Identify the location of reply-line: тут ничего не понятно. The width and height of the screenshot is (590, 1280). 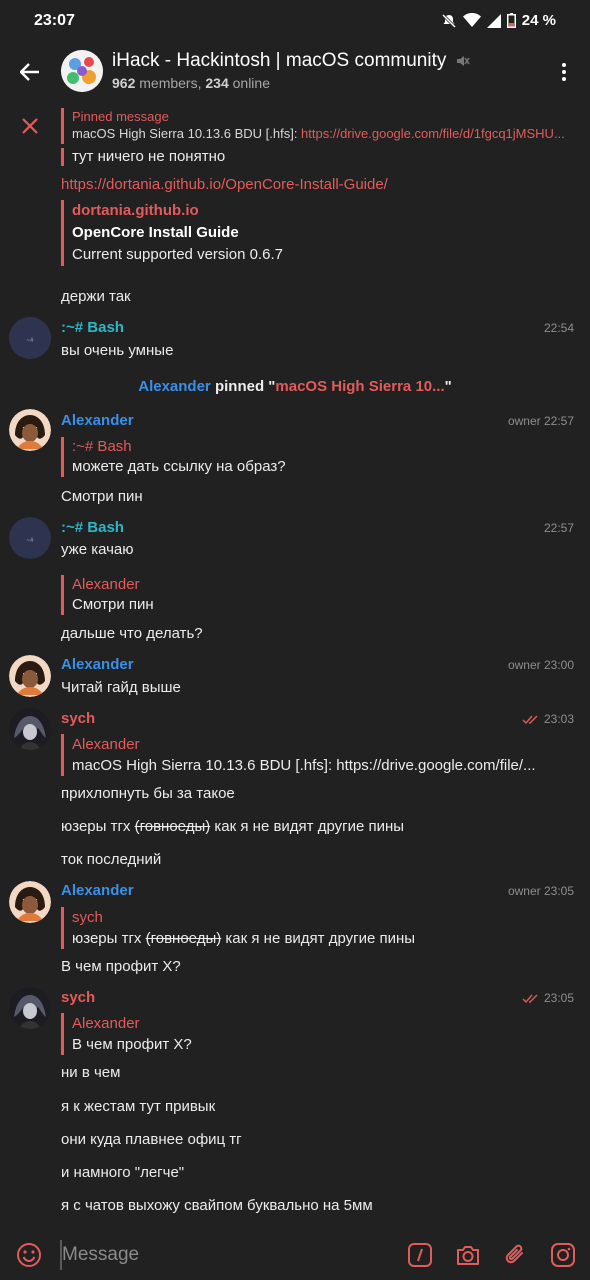
(143, 157).